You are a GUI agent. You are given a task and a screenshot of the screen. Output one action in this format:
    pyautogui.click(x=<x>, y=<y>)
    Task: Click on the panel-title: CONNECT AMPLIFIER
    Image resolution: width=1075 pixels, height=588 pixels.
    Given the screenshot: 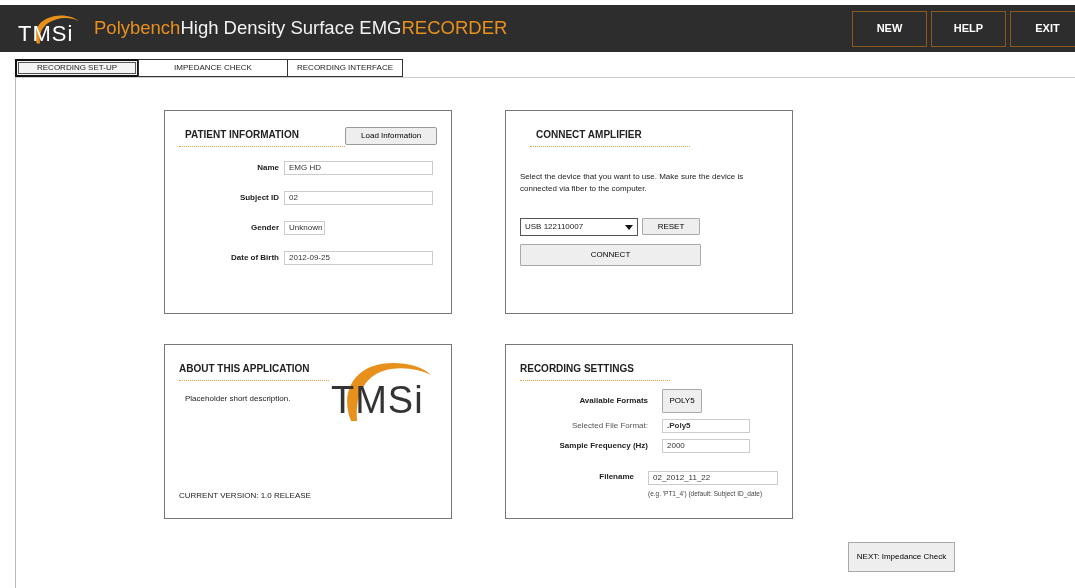 What is the action you would take?
    pyautogui.click(x=610, y=137)
    